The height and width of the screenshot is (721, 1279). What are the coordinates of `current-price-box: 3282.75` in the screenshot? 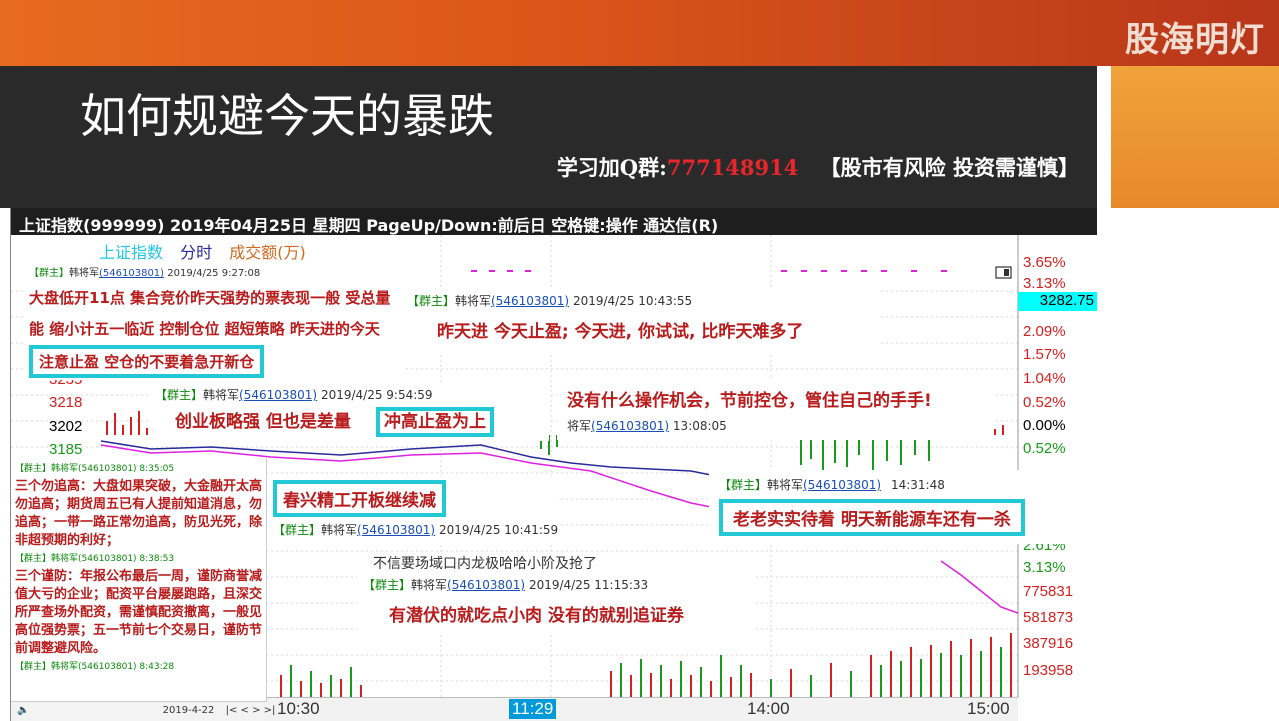 It's located at (1057, 301).